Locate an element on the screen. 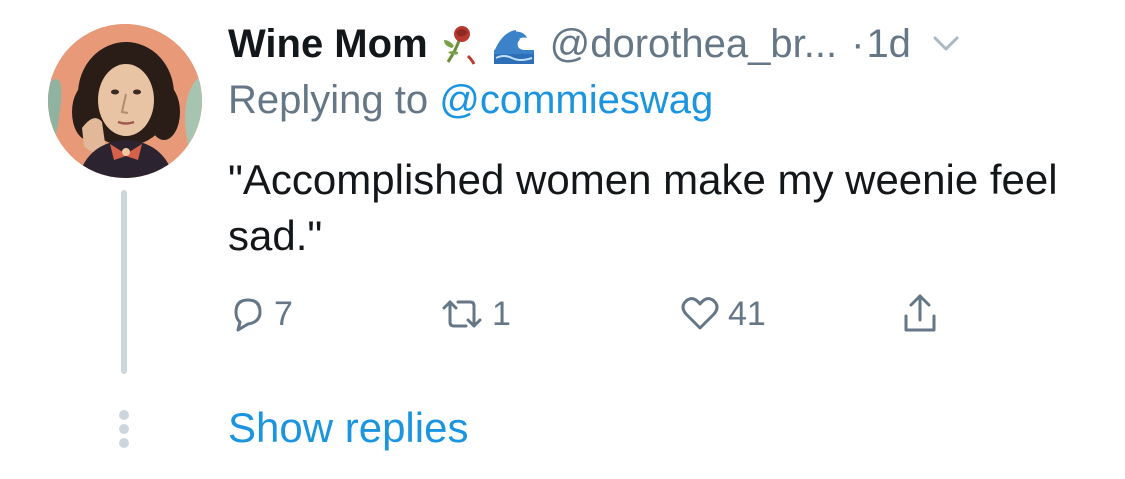  reply-icon is located at coordinates (248, 315).